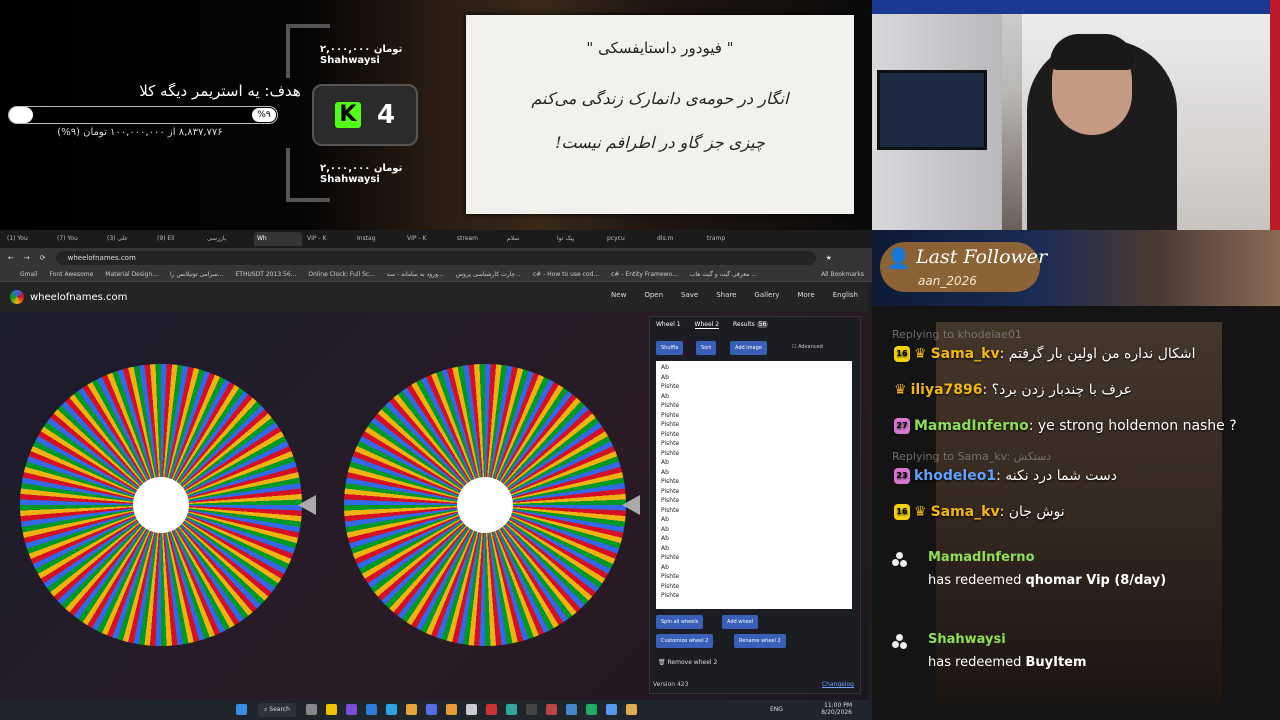 The height and width of the screenshot is (720, 1280). What do you see at coordinates (776, 709) in the screenshot?
I see `language-indicator: ENG` at bounding box center [776, 709].